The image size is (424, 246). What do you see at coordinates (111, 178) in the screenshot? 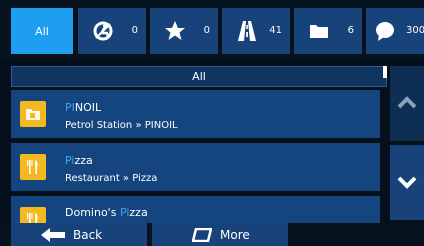
I see `list-item-category: Restaurant » Pizza` at bounding box center [111, 178].